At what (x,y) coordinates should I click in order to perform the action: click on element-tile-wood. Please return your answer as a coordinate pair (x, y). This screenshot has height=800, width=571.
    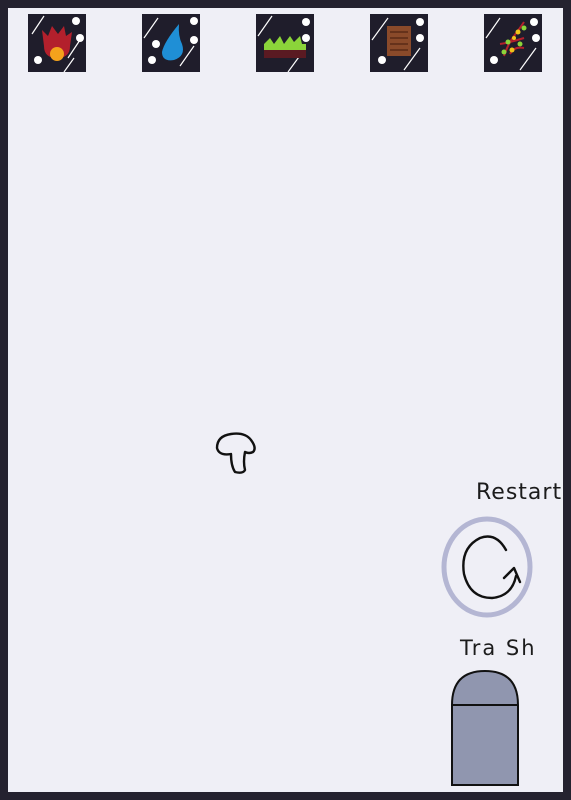
    Looking at the image, I should click on (399, 43).